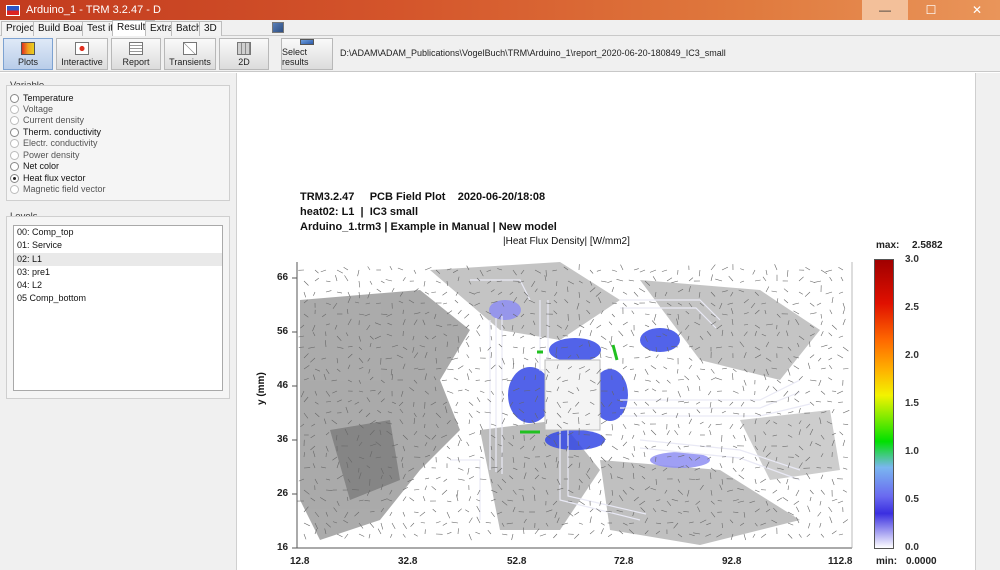  What do you see at coordinates (283, 547) in the screenshot?
I see `y-tick-label: 16` at bounding box center [283, 547].